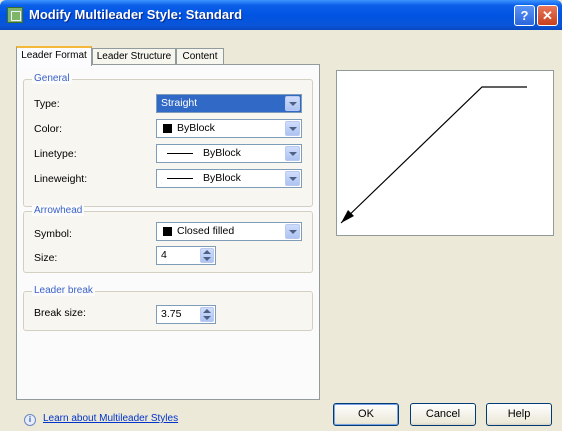  Describe the element at coordinates (229, 128) in the screenshot. I see `color-dropdown: ByBlock` at that location.